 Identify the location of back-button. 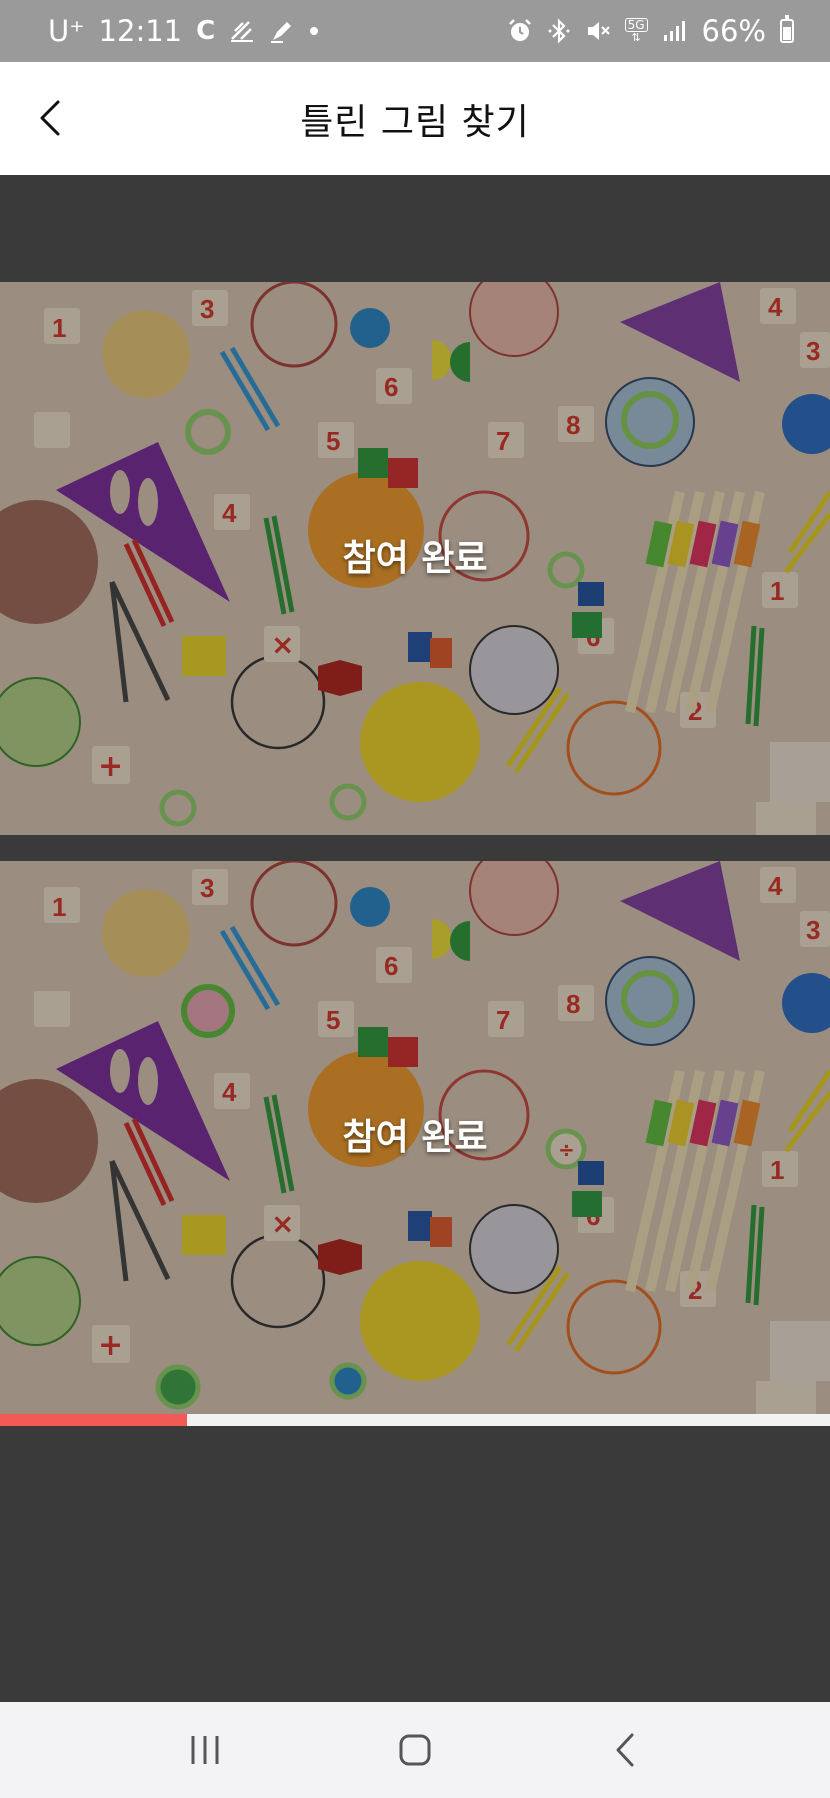
(625, 1750).